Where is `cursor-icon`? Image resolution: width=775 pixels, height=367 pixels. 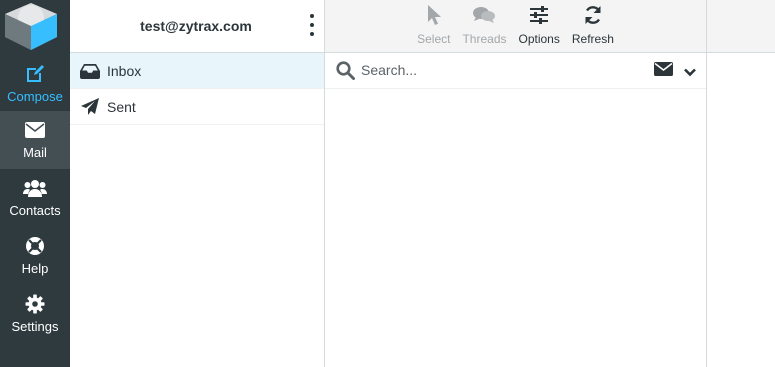
cursor-icon is located at coordinates (434, 15).